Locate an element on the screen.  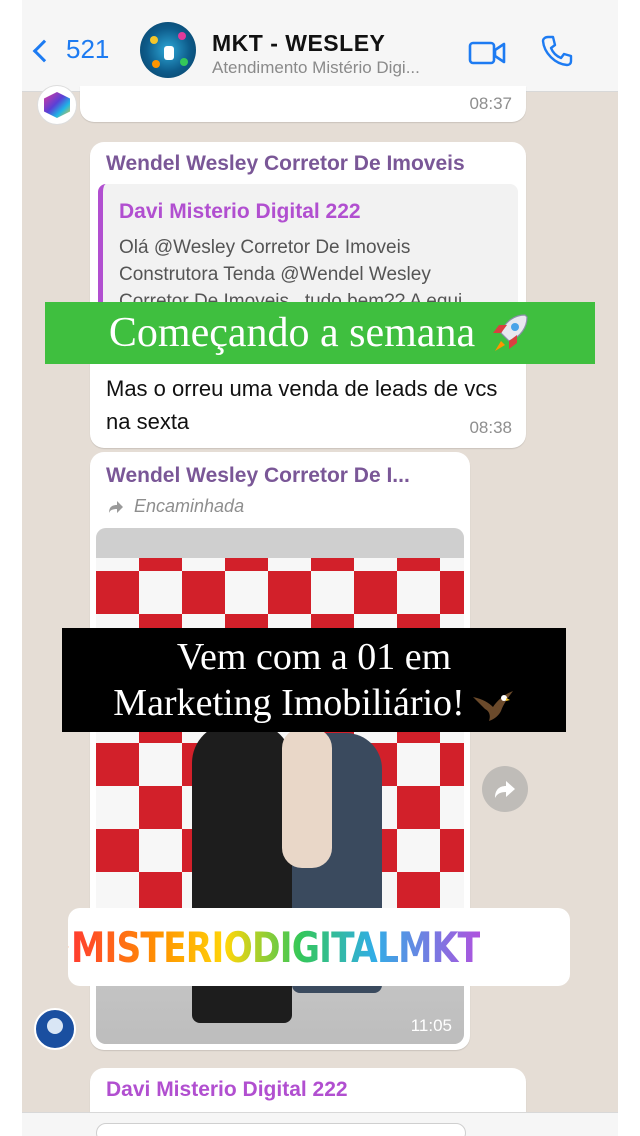
caption-overlay-middle: Vem com a 01 em Marketing Imobiliário! is located at coordinates (314, 680).